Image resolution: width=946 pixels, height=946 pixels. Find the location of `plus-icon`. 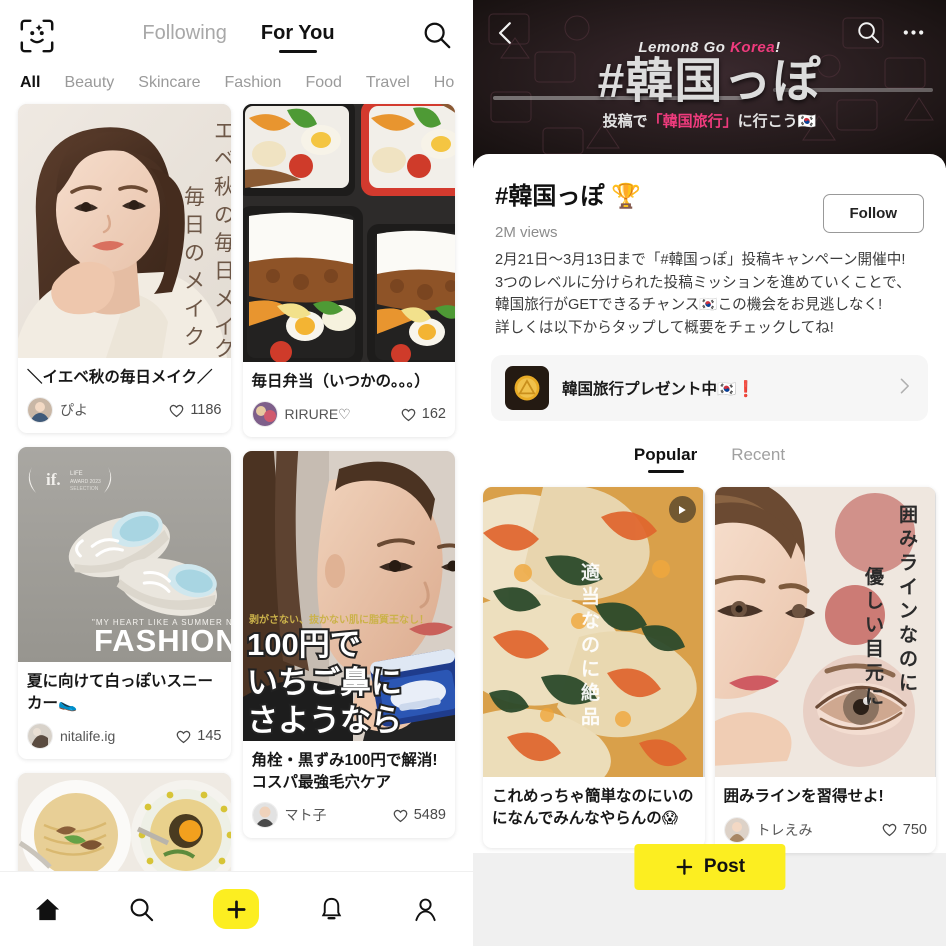

plus-icon is located at coordinates (684, 867).